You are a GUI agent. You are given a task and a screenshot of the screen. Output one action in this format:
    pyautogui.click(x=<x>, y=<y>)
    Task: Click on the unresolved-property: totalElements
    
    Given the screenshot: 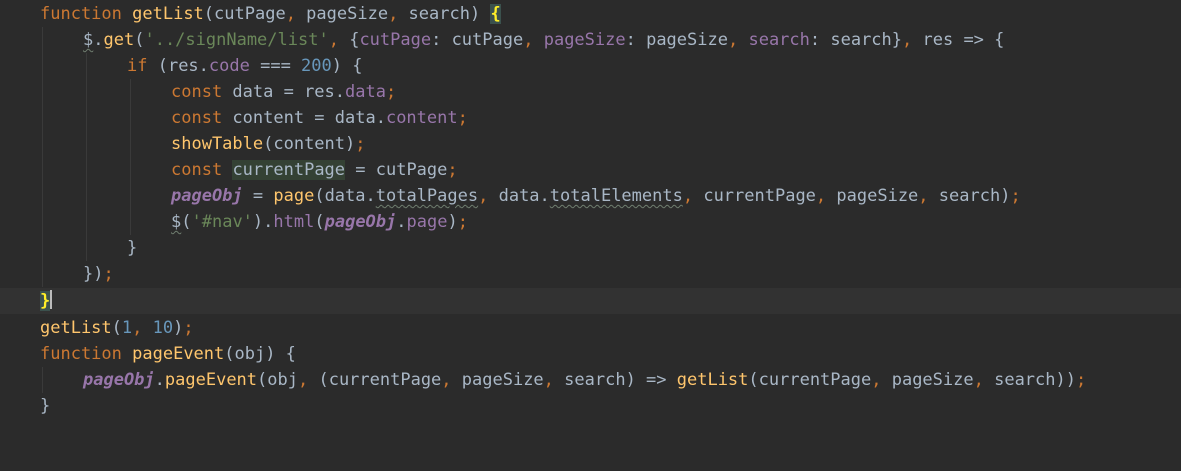 What is the action you would take?
    pyautogui.click(x=616, y=196)
    